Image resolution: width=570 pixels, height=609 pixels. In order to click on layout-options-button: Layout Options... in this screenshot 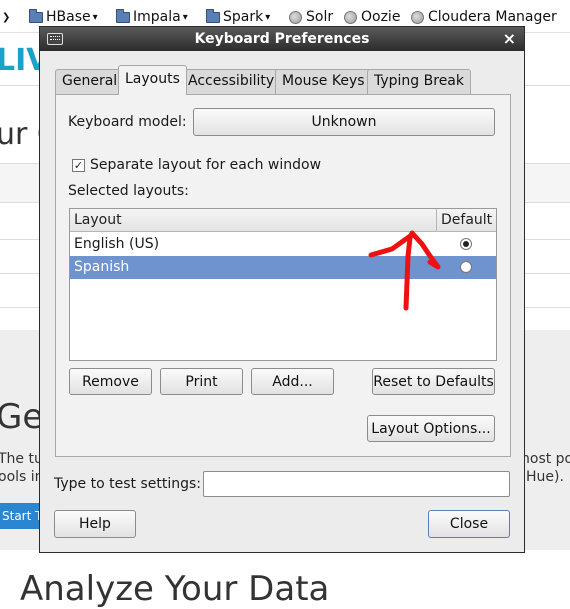, I will do `click(431, 428)`.